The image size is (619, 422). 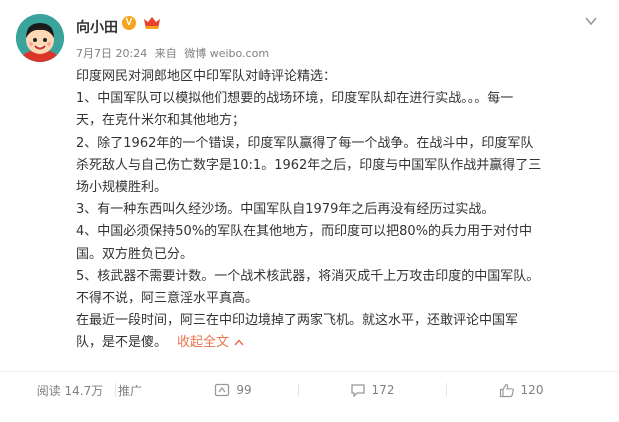 What do you see at coordinates (222, 390) in the screenshot?
I see `repost-icon` at bounding box center [222, 390].